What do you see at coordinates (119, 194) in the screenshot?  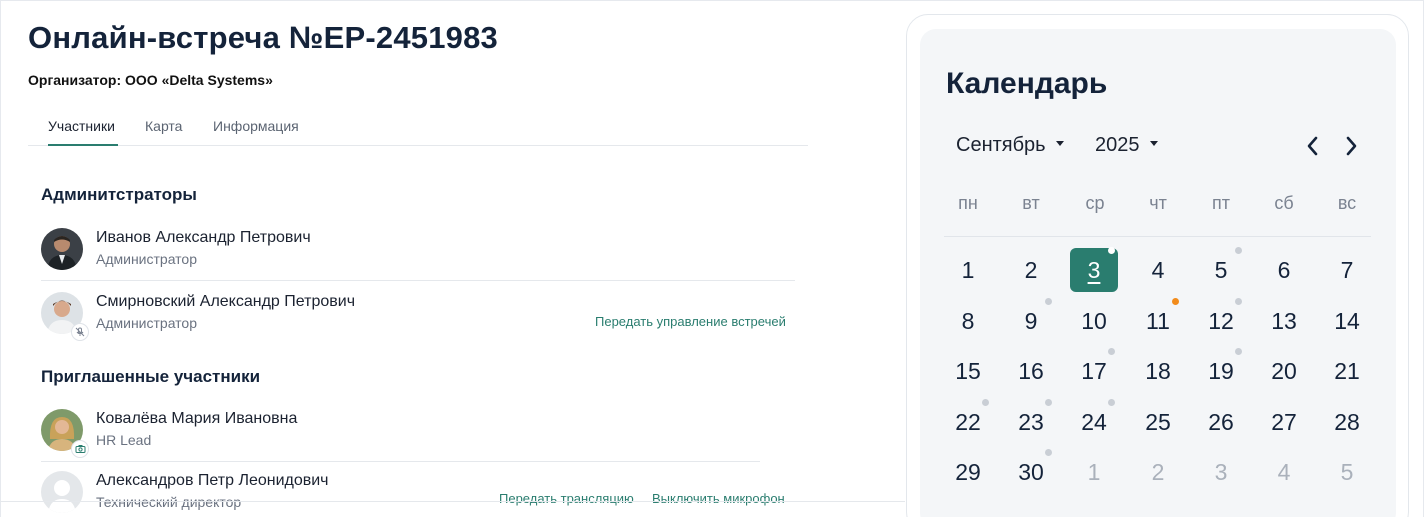 I see `admins-heading: Админитстраторы` at bounding box center [119, 194].